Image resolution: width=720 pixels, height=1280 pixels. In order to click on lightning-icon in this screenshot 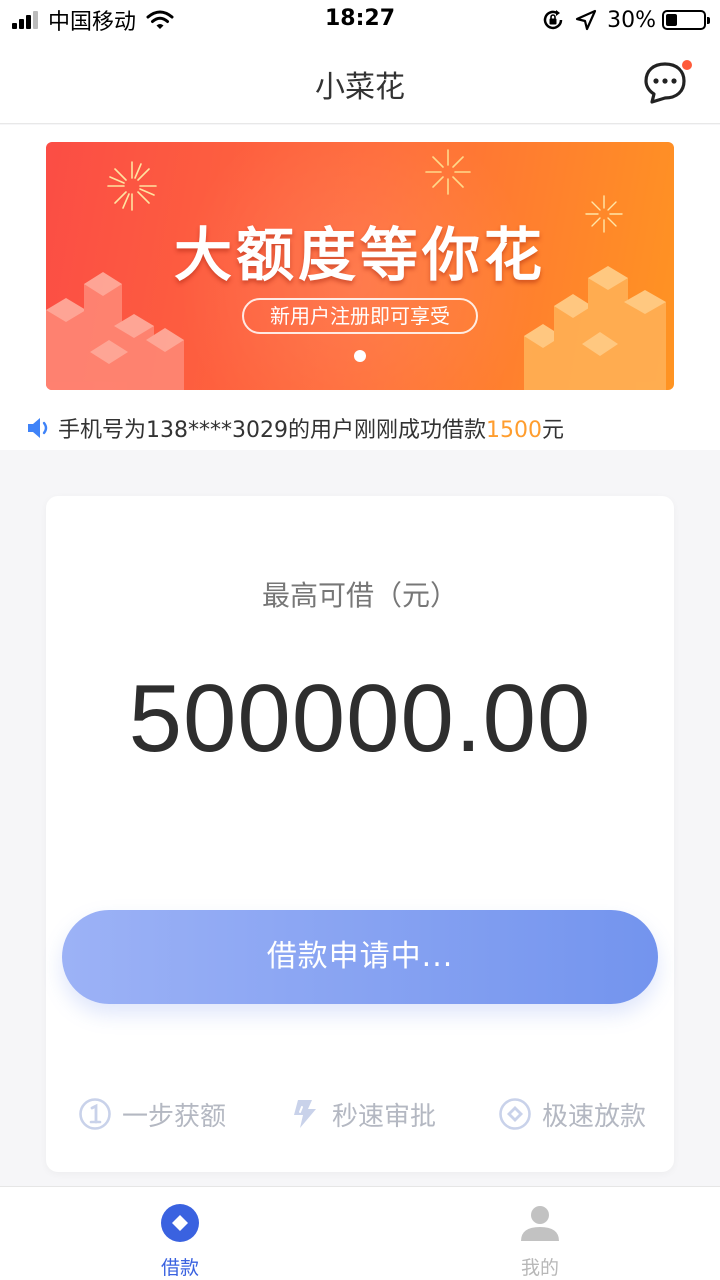, I will do `click(305, 1114)`.